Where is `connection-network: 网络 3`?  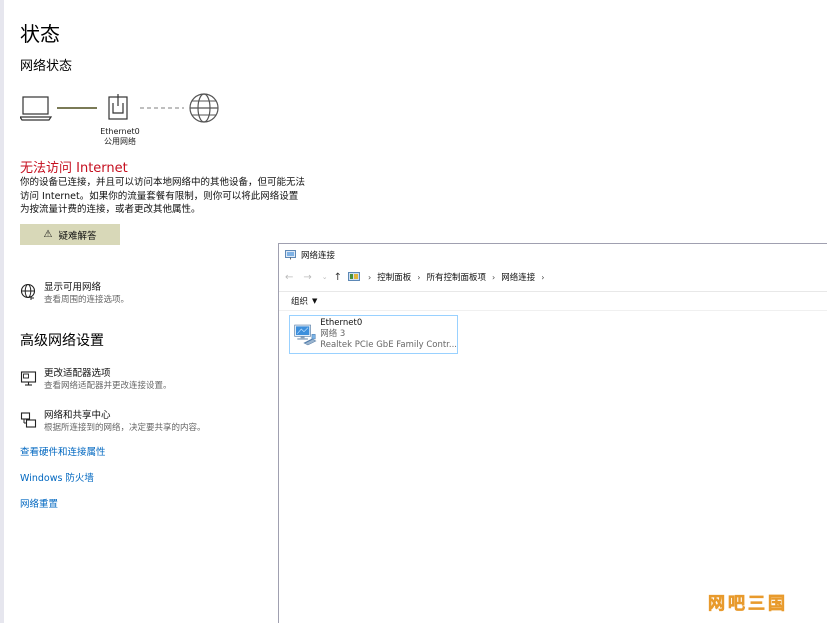 connection-network: 网络 3 is located at coordinates (333, 334).